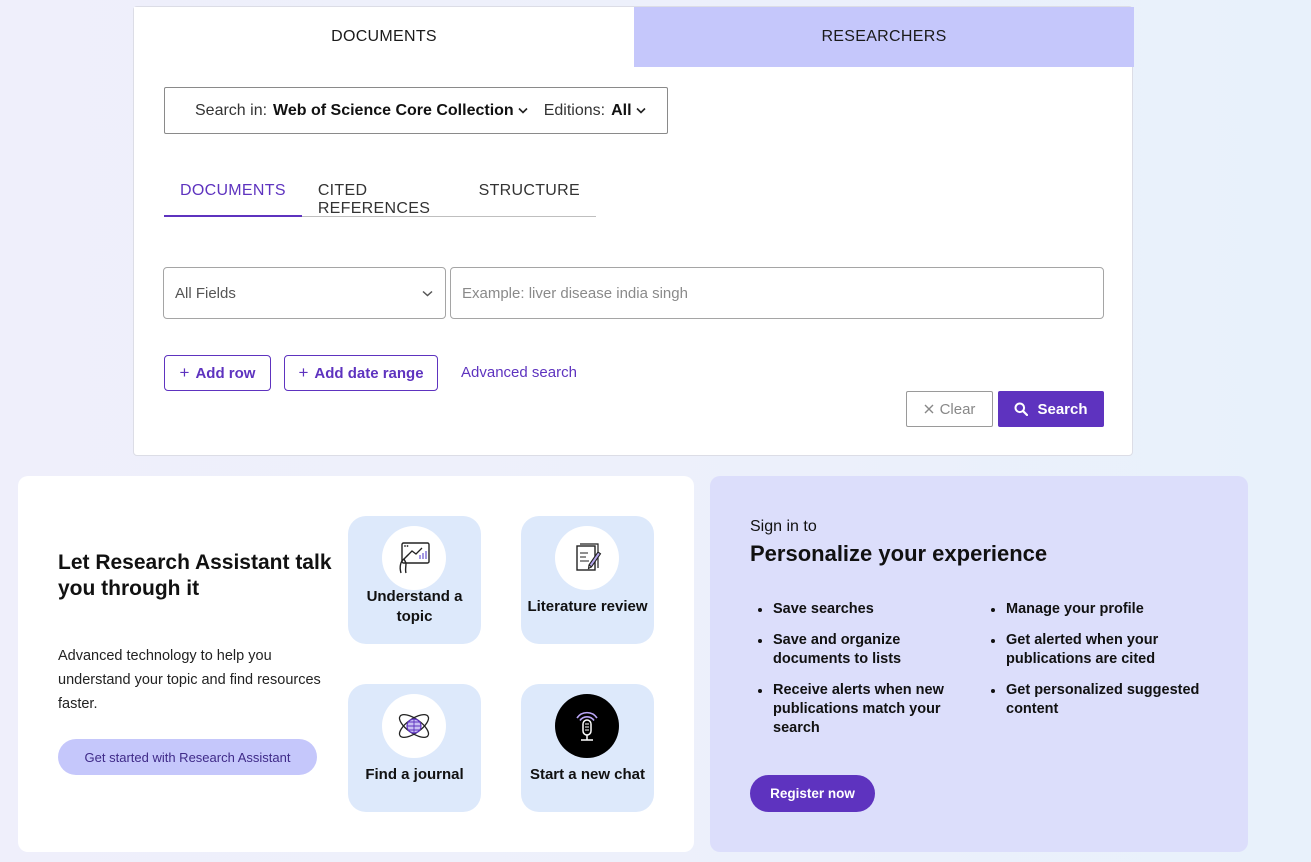 This screenshot has height=862, width=1311. Describe the element at coordinates (414, 774) in the screenshot. I see `tile-label: Find a journal` at that location.